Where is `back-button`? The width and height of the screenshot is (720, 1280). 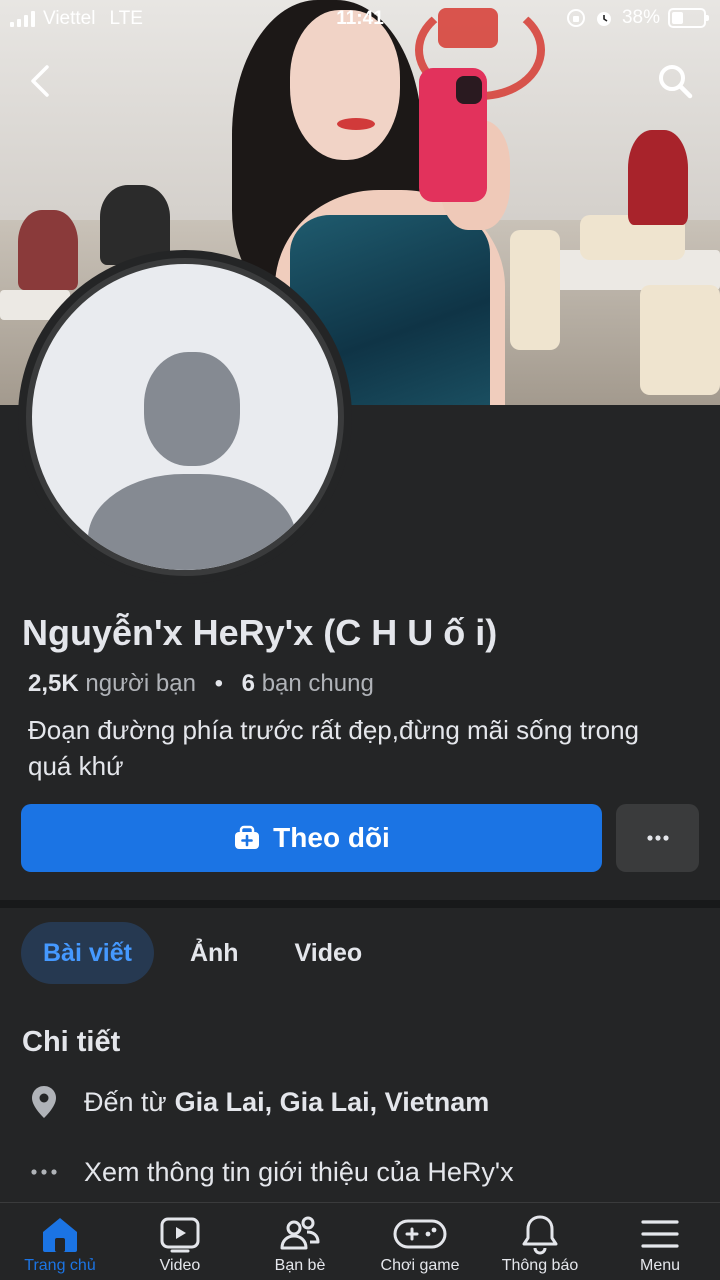 back-button is located at coordinates (41, 81).